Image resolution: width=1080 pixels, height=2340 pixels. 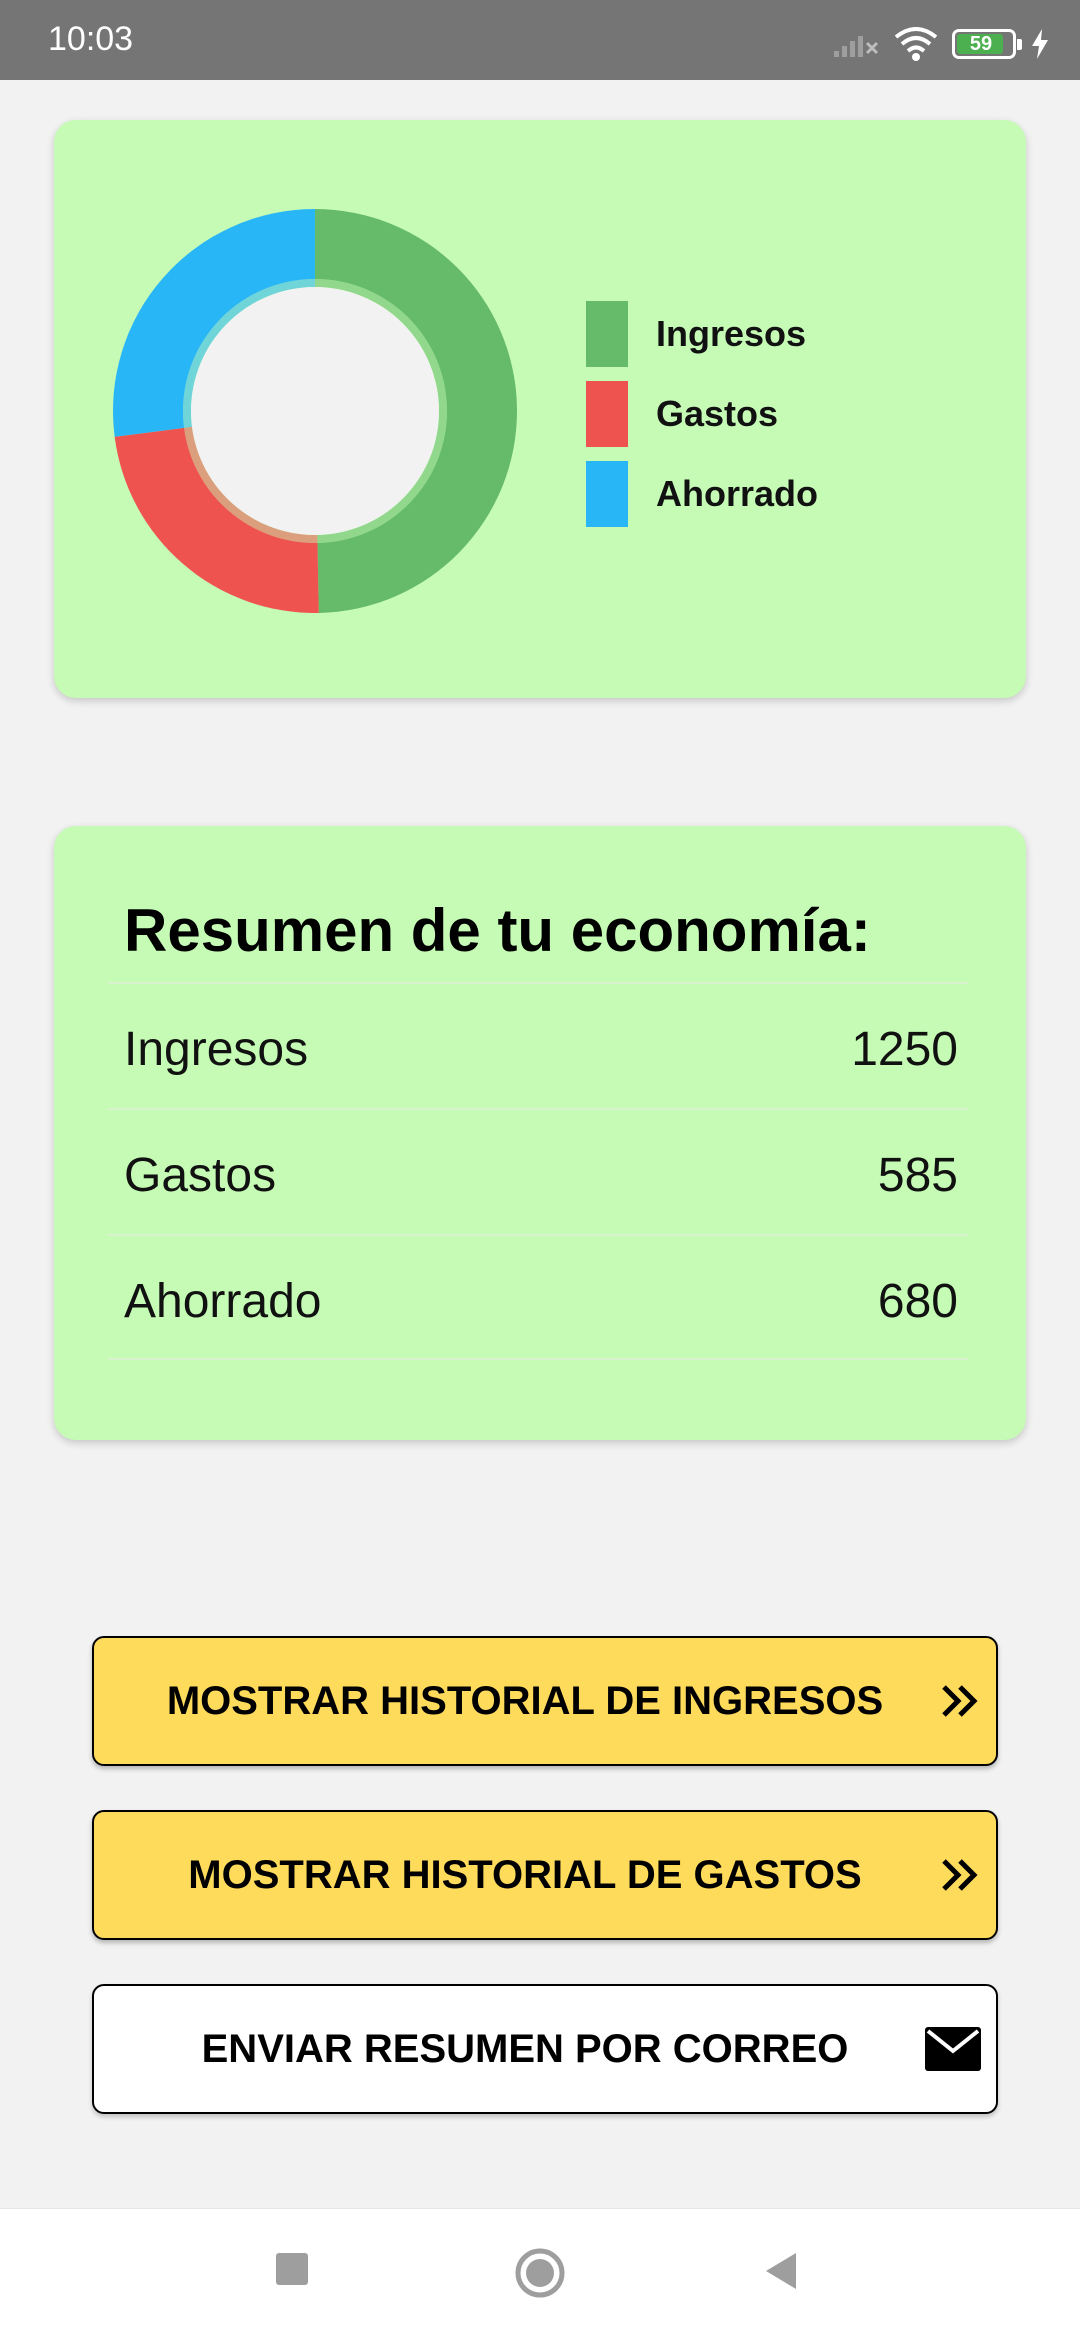 What do you see at coordinates (981, 44) in the screenshot?
I see `battery-level: 59` at bounding box center [981, 44].